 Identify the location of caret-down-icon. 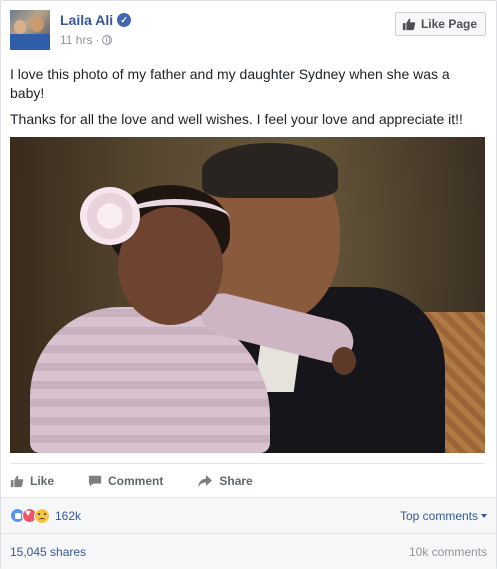
(484, 515).